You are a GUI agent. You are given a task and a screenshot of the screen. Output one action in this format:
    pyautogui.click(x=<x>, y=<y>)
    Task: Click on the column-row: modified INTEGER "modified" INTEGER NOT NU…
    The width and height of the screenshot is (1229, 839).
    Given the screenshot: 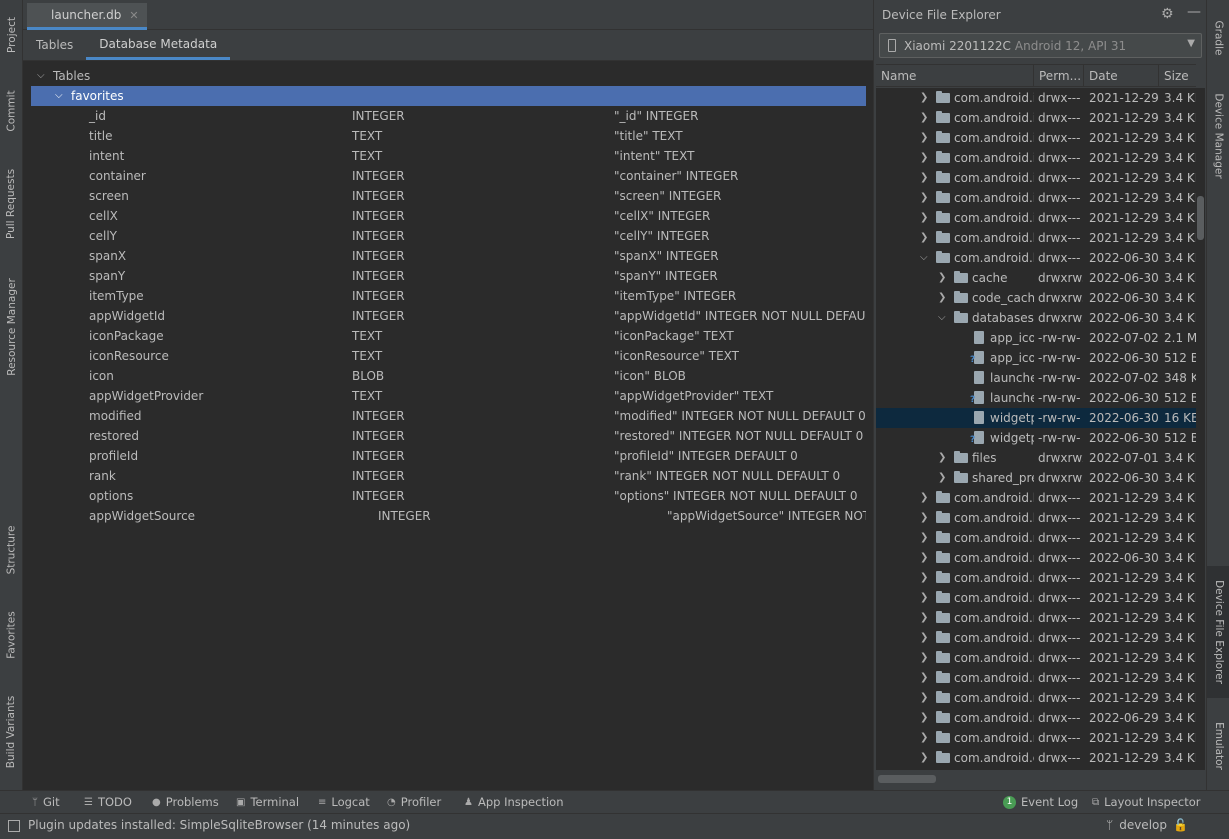 What is the action you would take?
    pyautogui.click(x=448, y=416)
    